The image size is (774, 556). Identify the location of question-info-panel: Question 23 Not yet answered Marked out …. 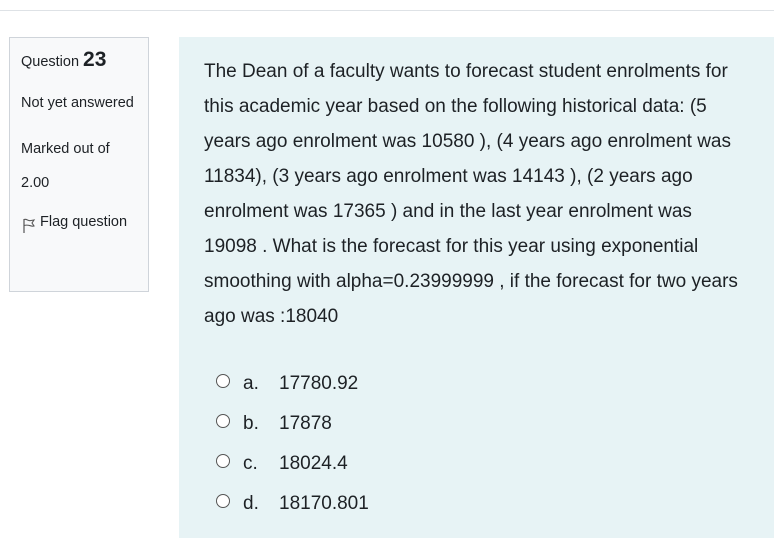
(79, 164).